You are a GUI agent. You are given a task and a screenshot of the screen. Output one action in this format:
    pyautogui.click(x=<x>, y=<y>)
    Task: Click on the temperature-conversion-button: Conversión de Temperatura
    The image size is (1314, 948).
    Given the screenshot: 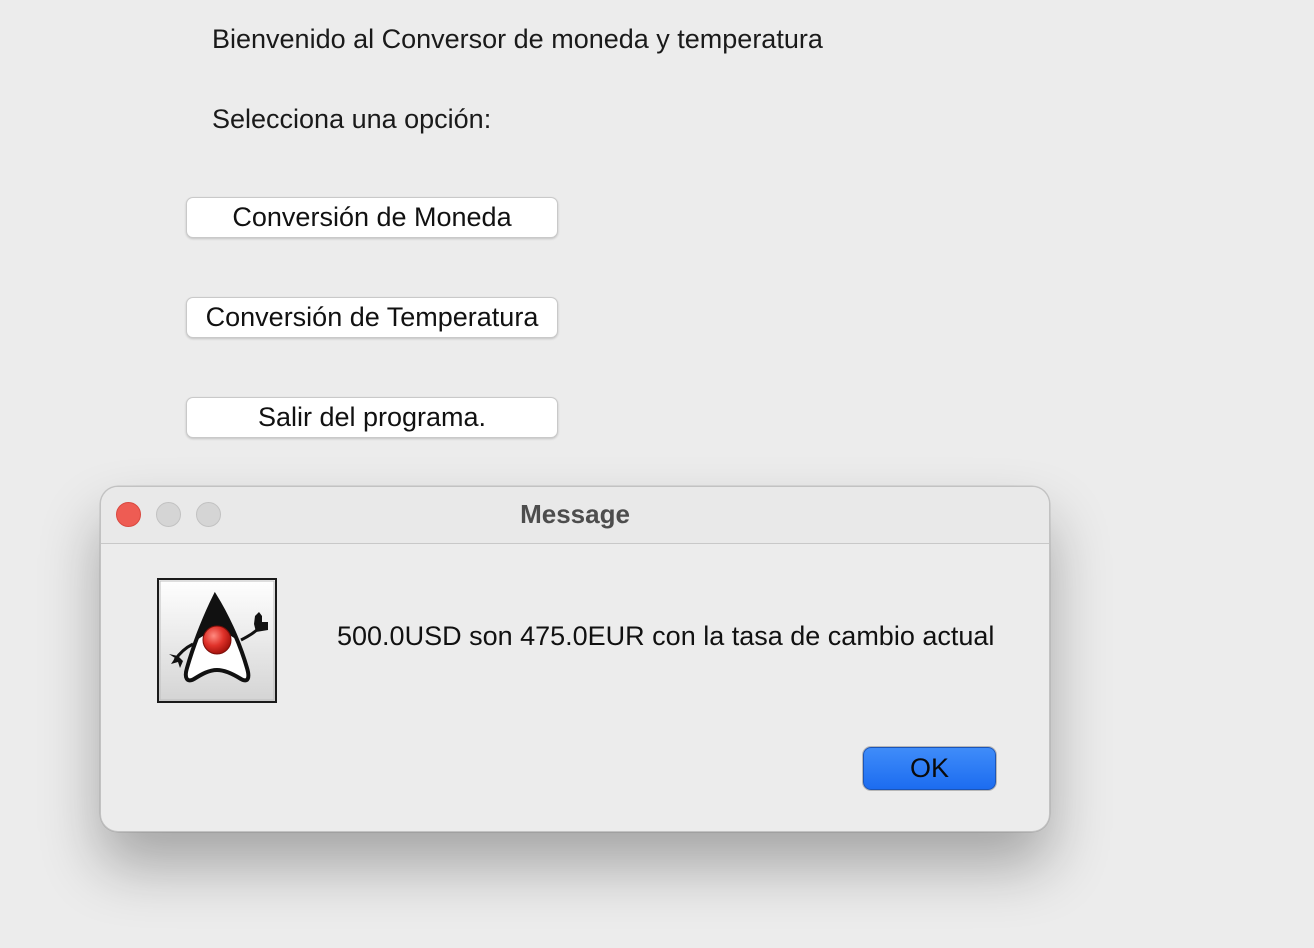 What is the action you would take?
    pyautogui.click(x=372, y=317)
    